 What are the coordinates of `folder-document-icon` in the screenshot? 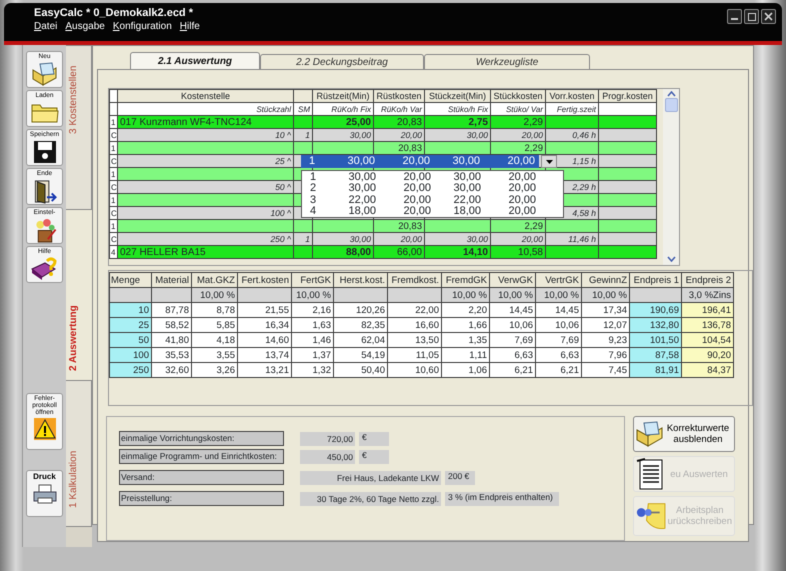 It's located at (45, 74).